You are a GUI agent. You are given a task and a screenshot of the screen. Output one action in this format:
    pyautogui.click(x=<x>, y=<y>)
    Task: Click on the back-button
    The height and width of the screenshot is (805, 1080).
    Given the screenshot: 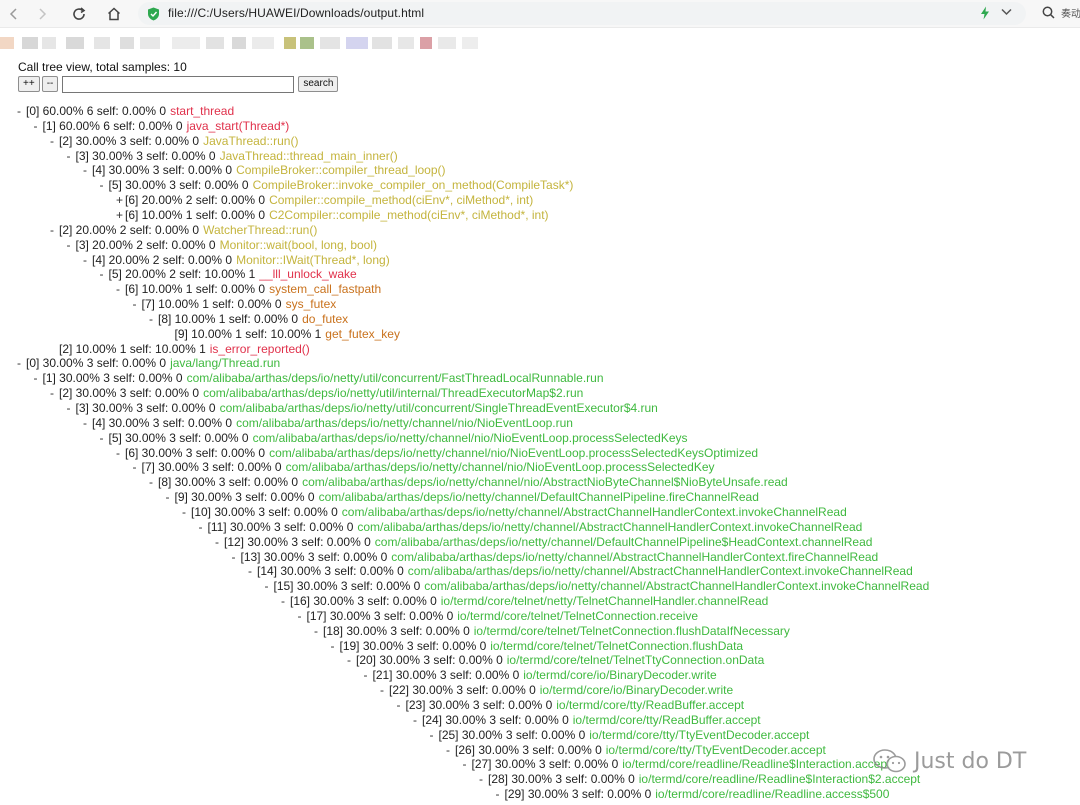 What is the action you would take?
    pyautogui.click(x=14, y=14)
    